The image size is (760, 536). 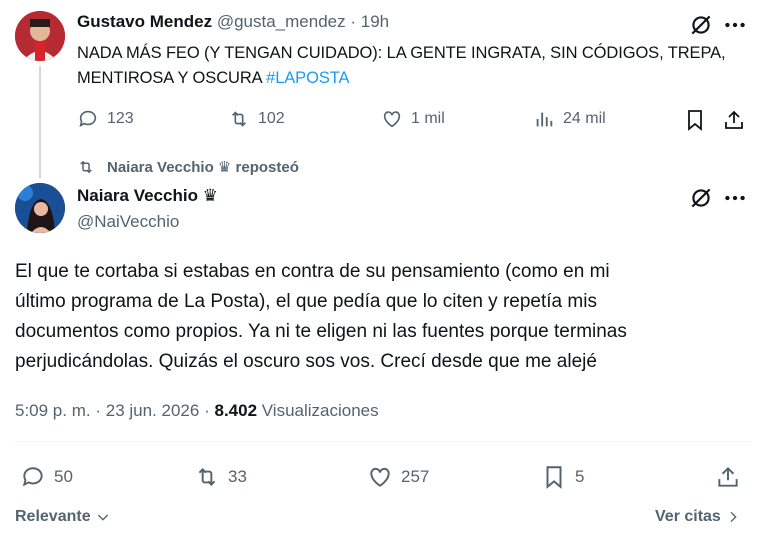 What do you see at coordinates (105, 119) in the screenshot?
I see `reply-button: 123` at bounding box center [105, 119].